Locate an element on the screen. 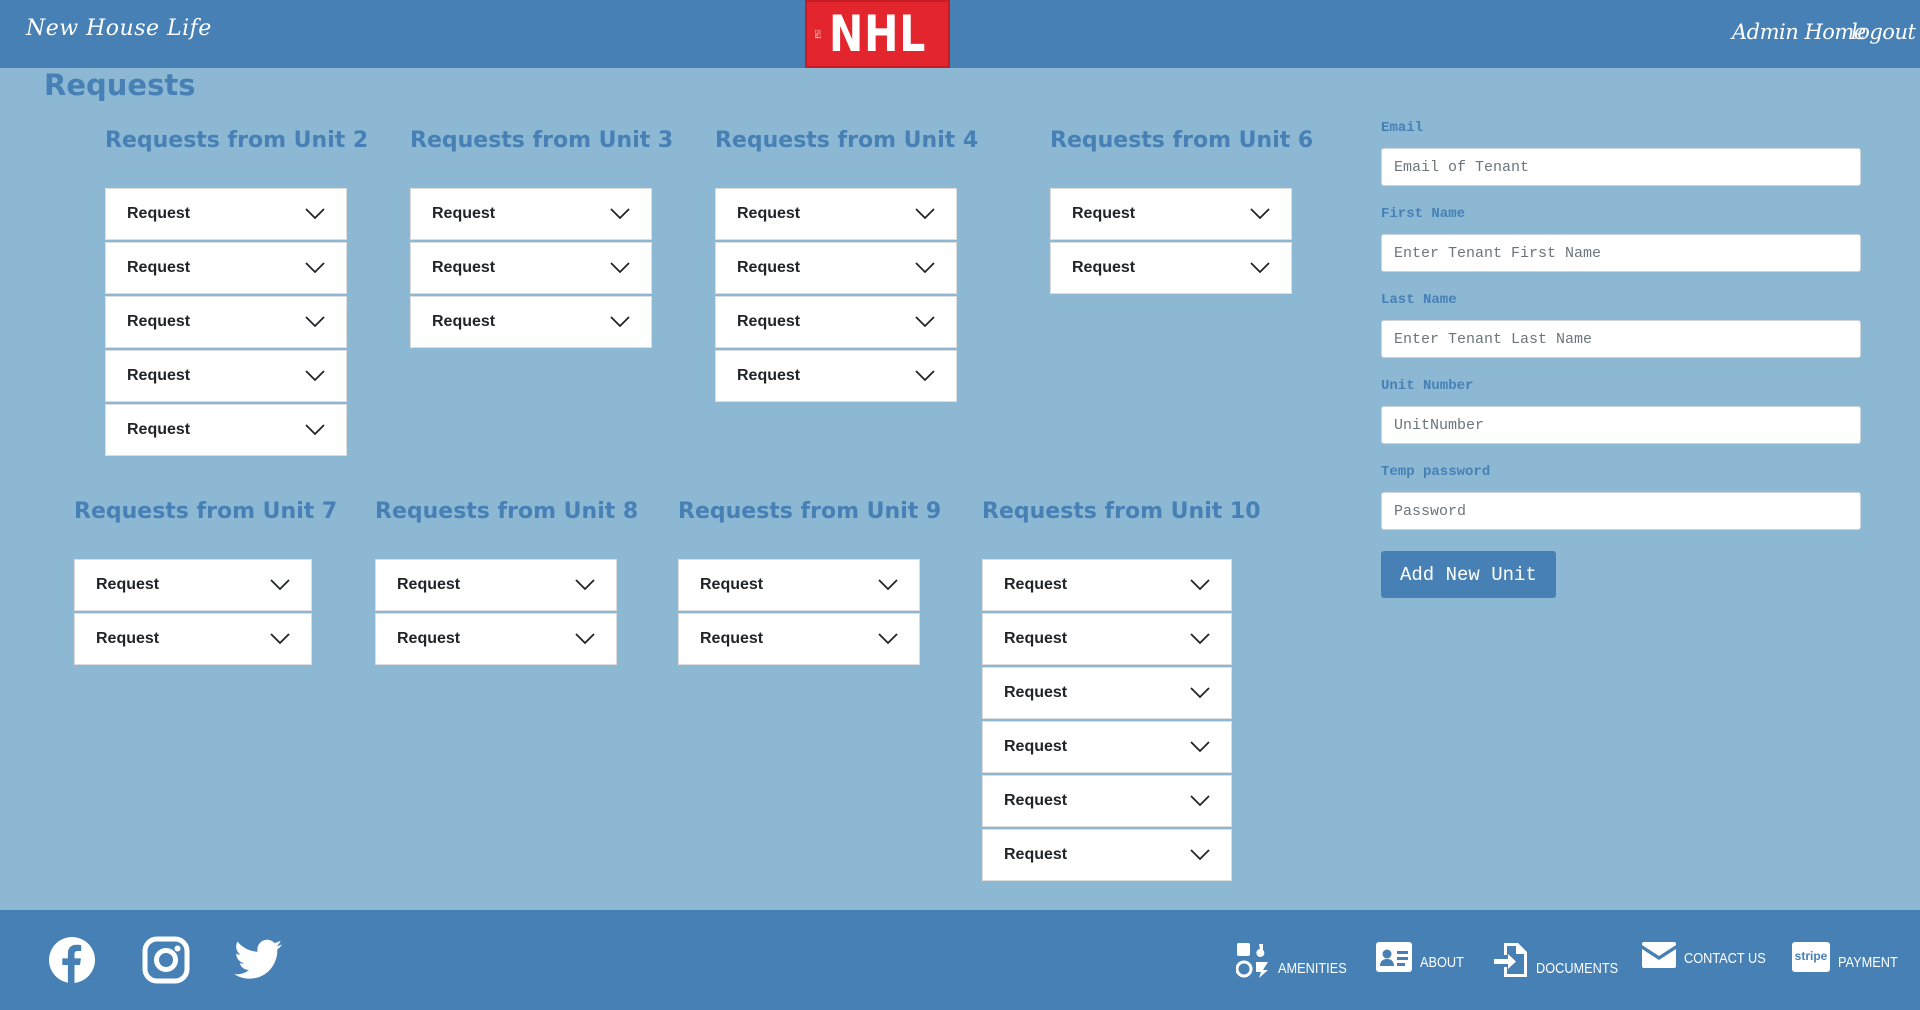  payment-link: stripe PAYMENT is located at coordinates (1850, 957).